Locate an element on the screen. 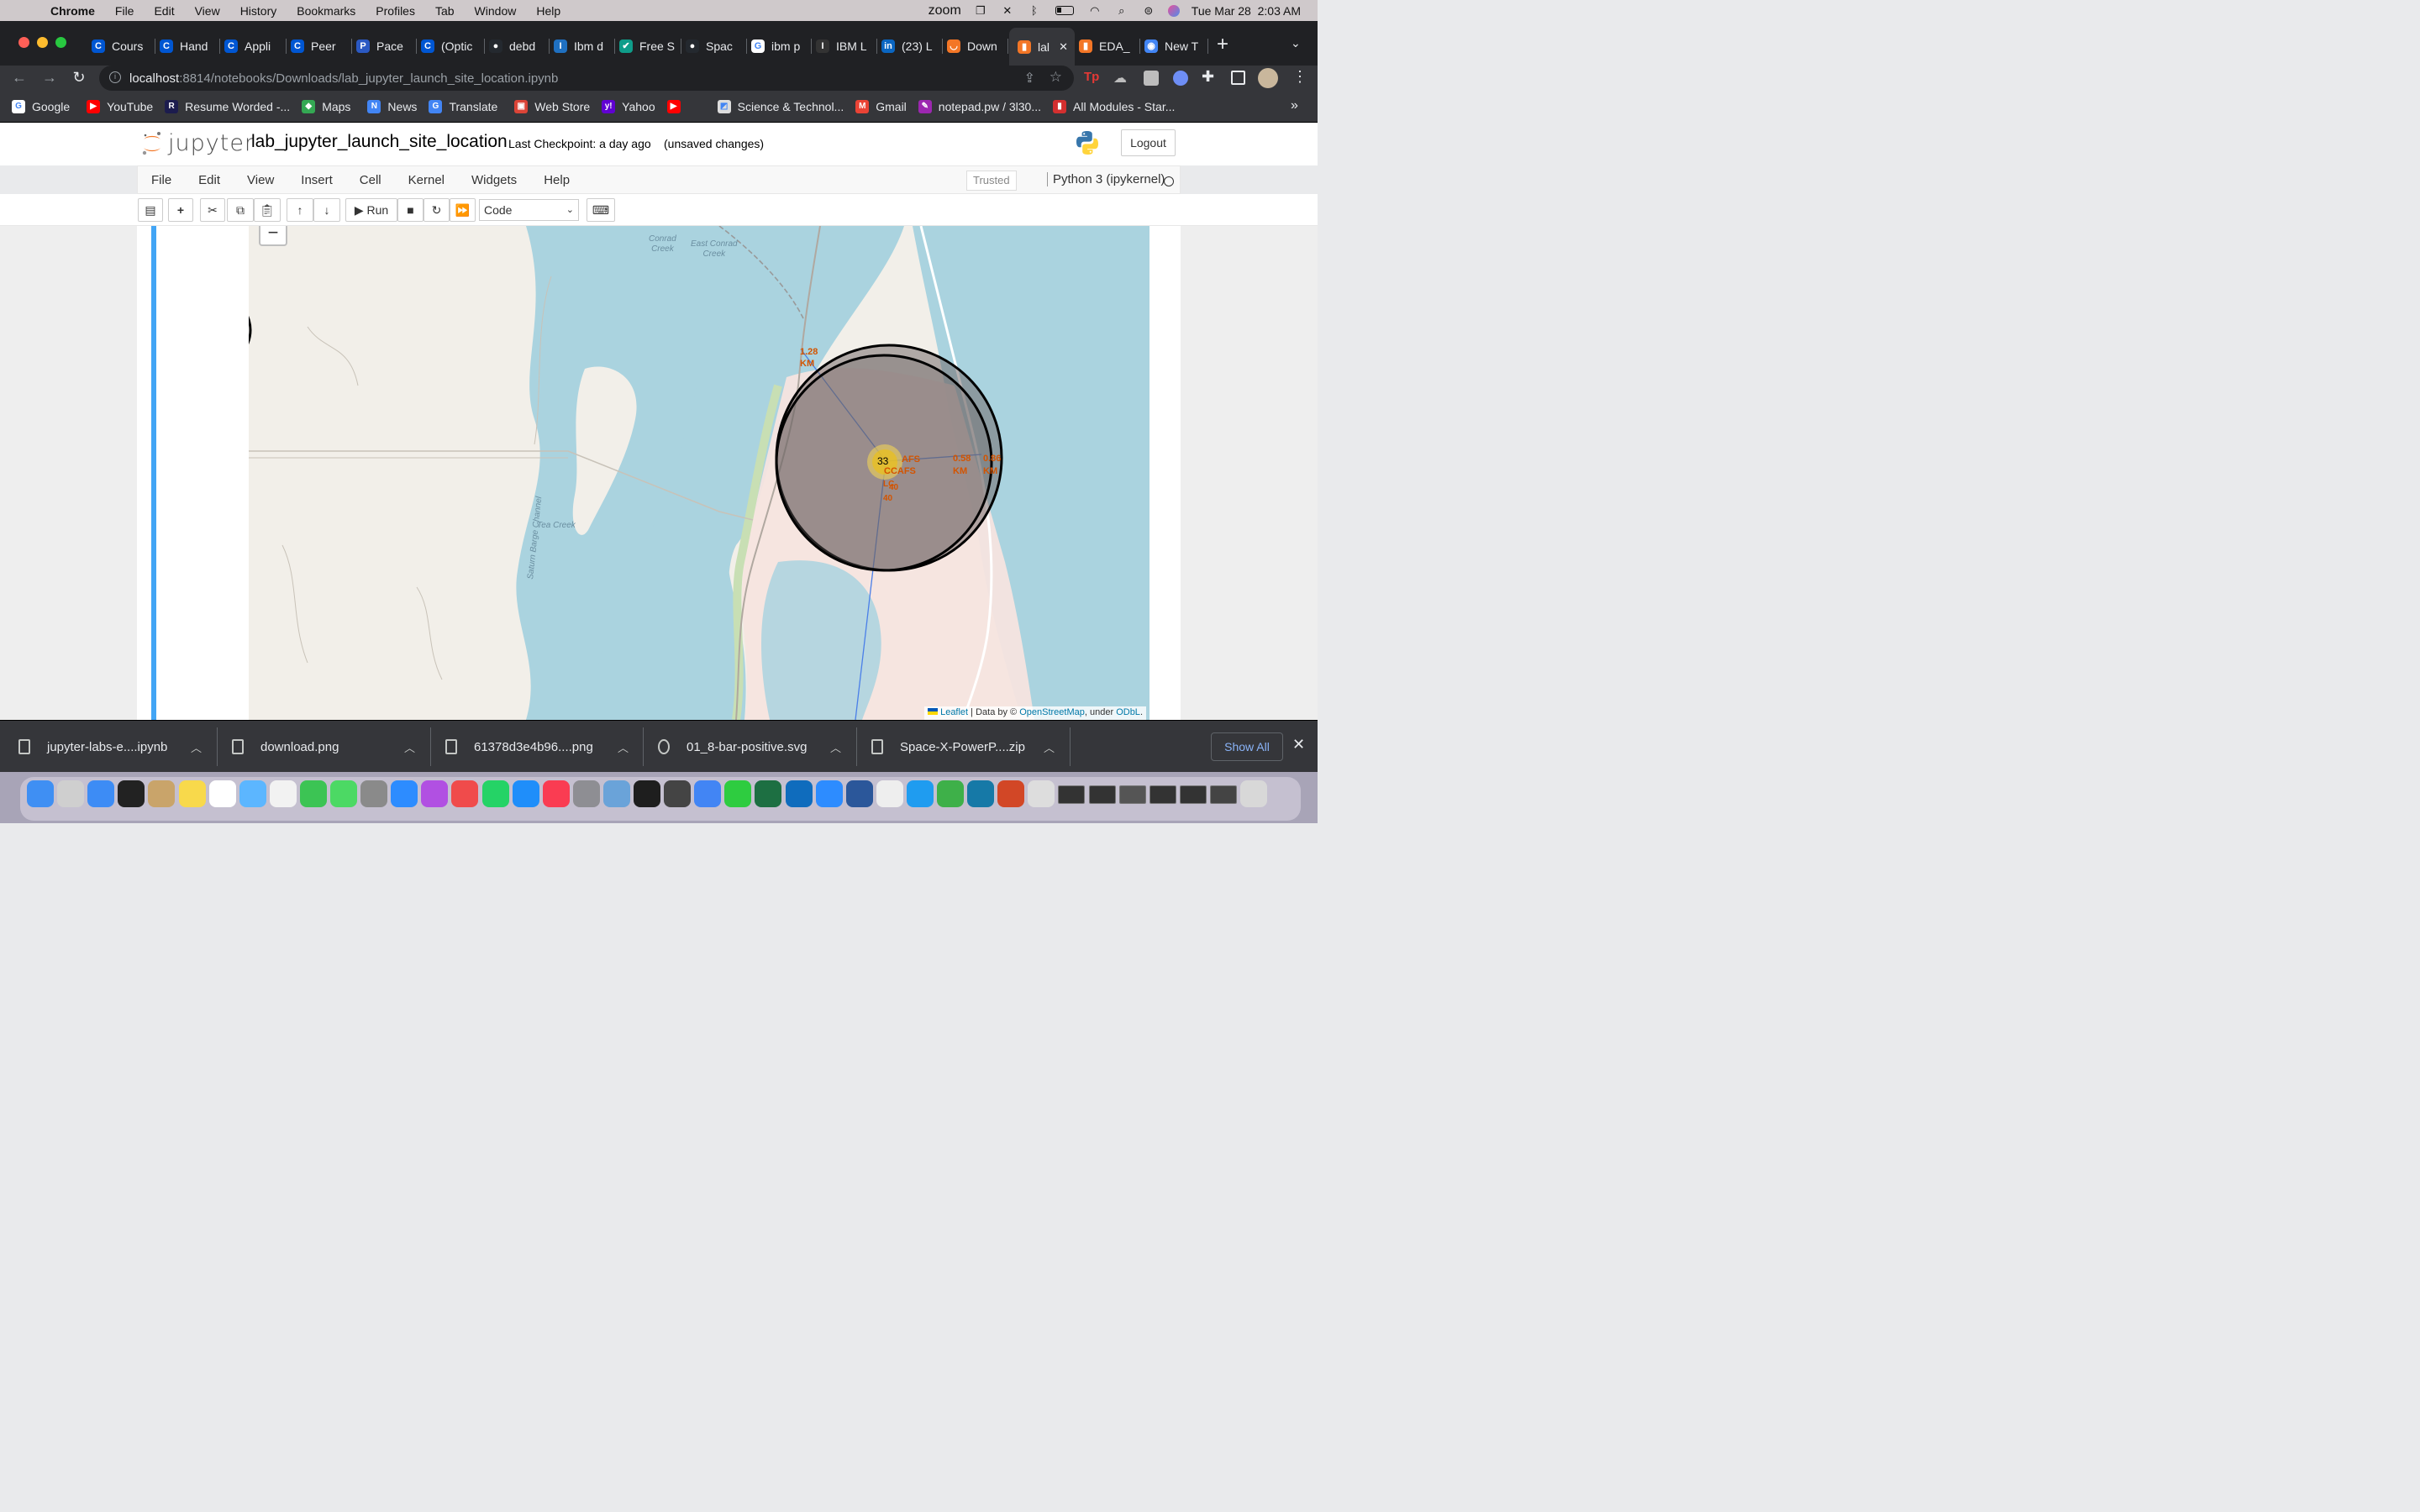  paste-icon: 📋︎ is located at coordinates (268, 210).